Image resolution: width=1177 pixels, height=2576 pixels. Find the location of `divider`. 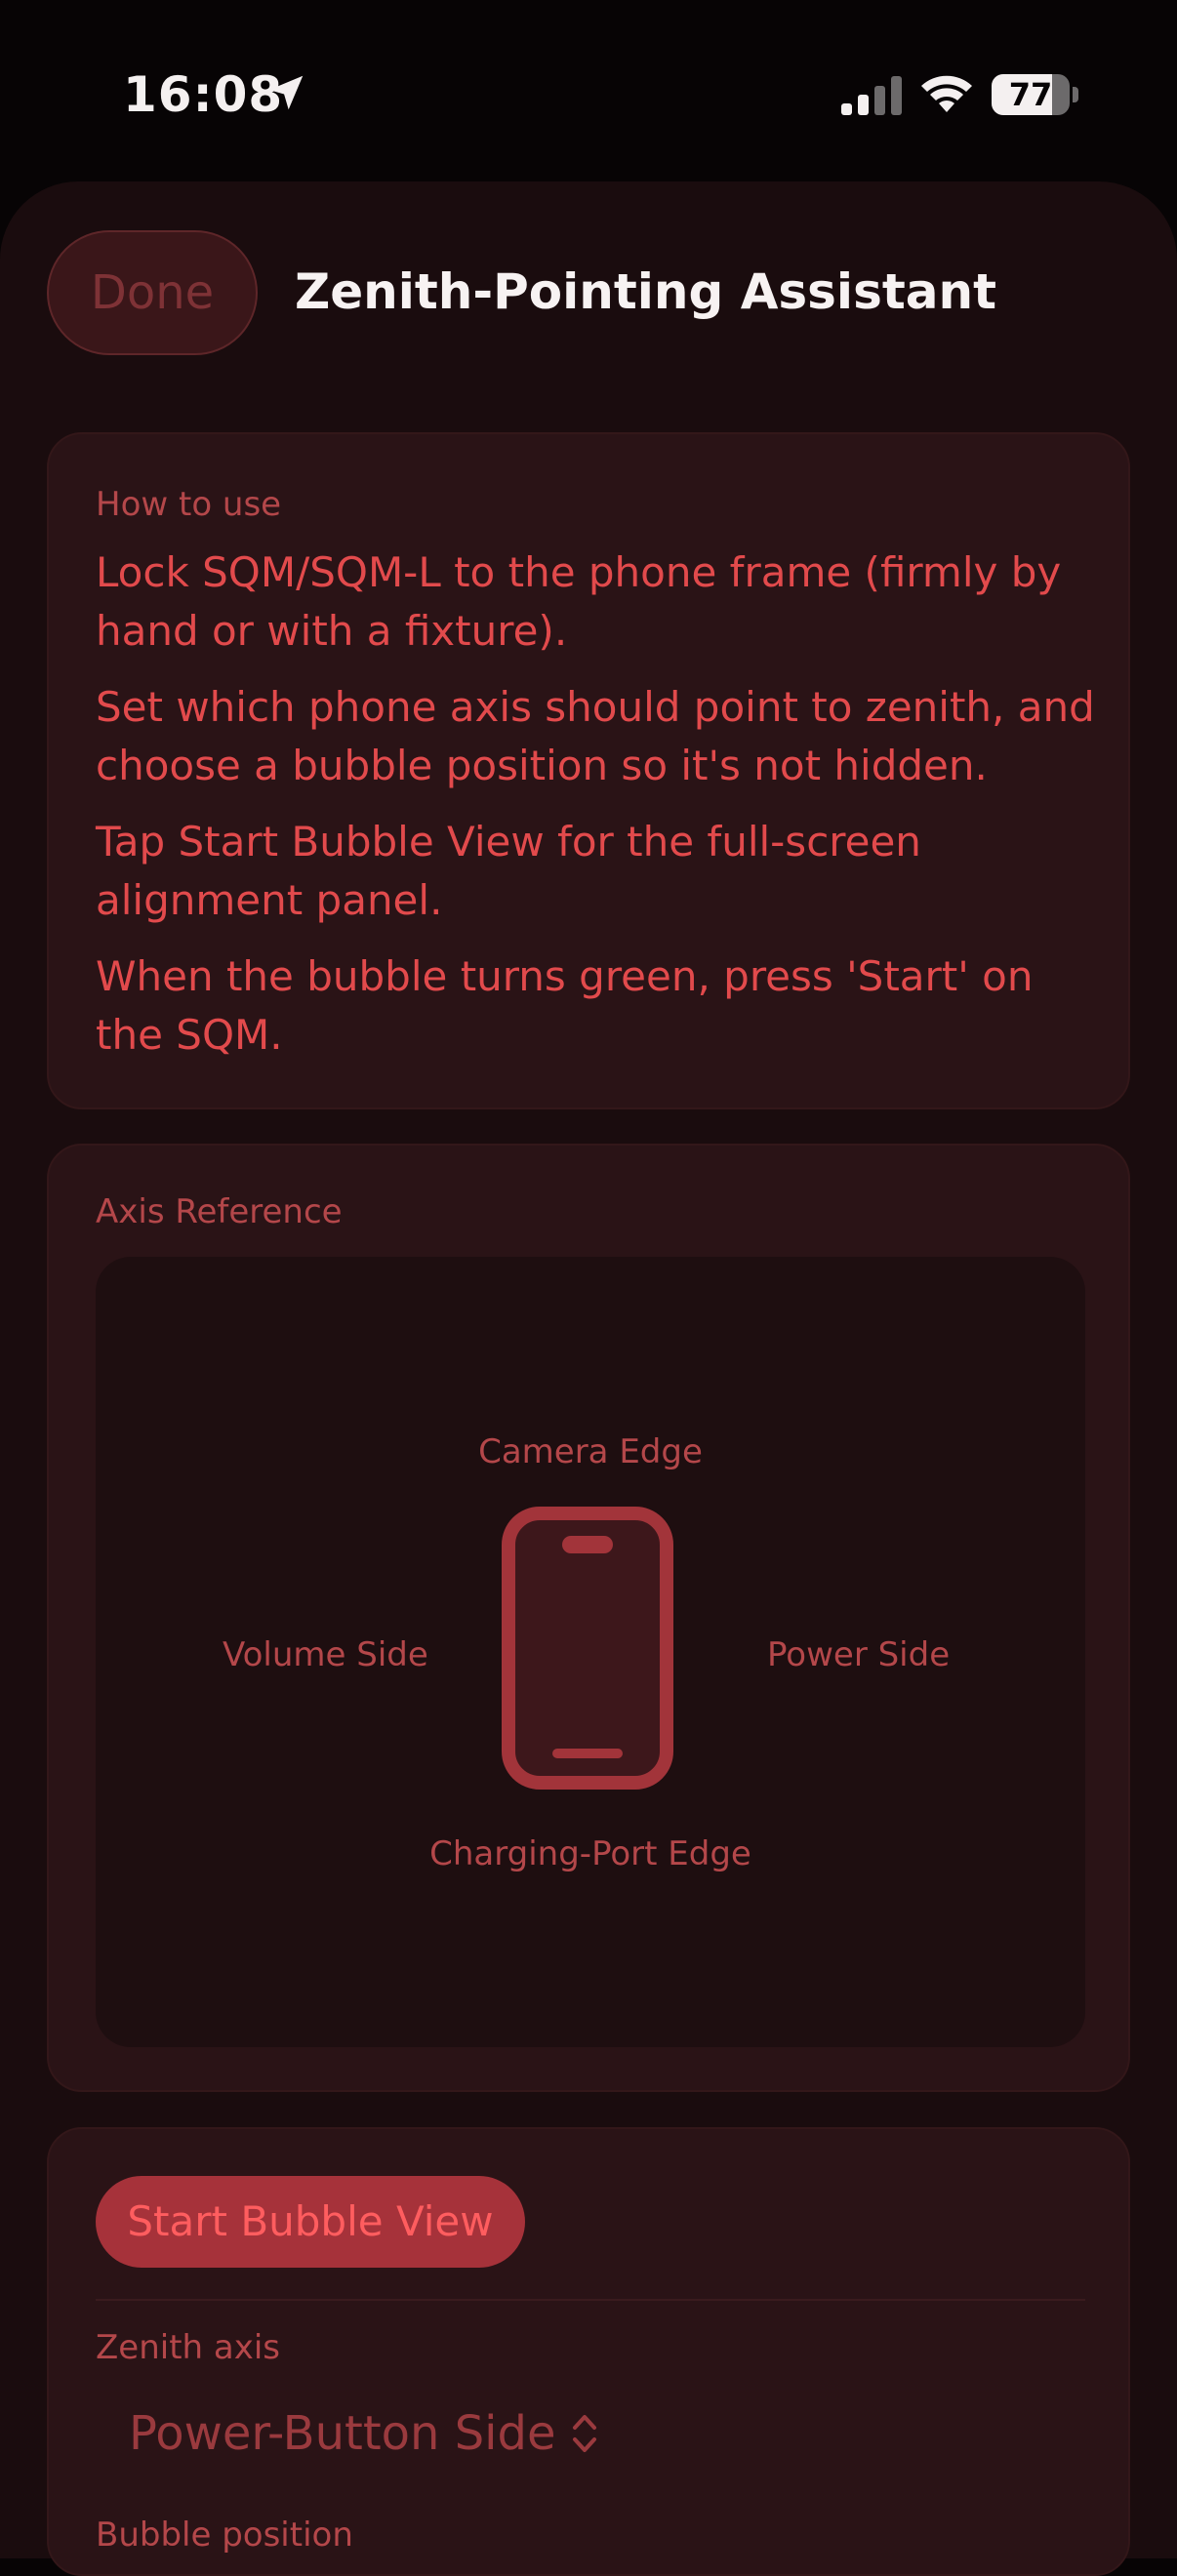

divider is located at coordinates (590, 2300).